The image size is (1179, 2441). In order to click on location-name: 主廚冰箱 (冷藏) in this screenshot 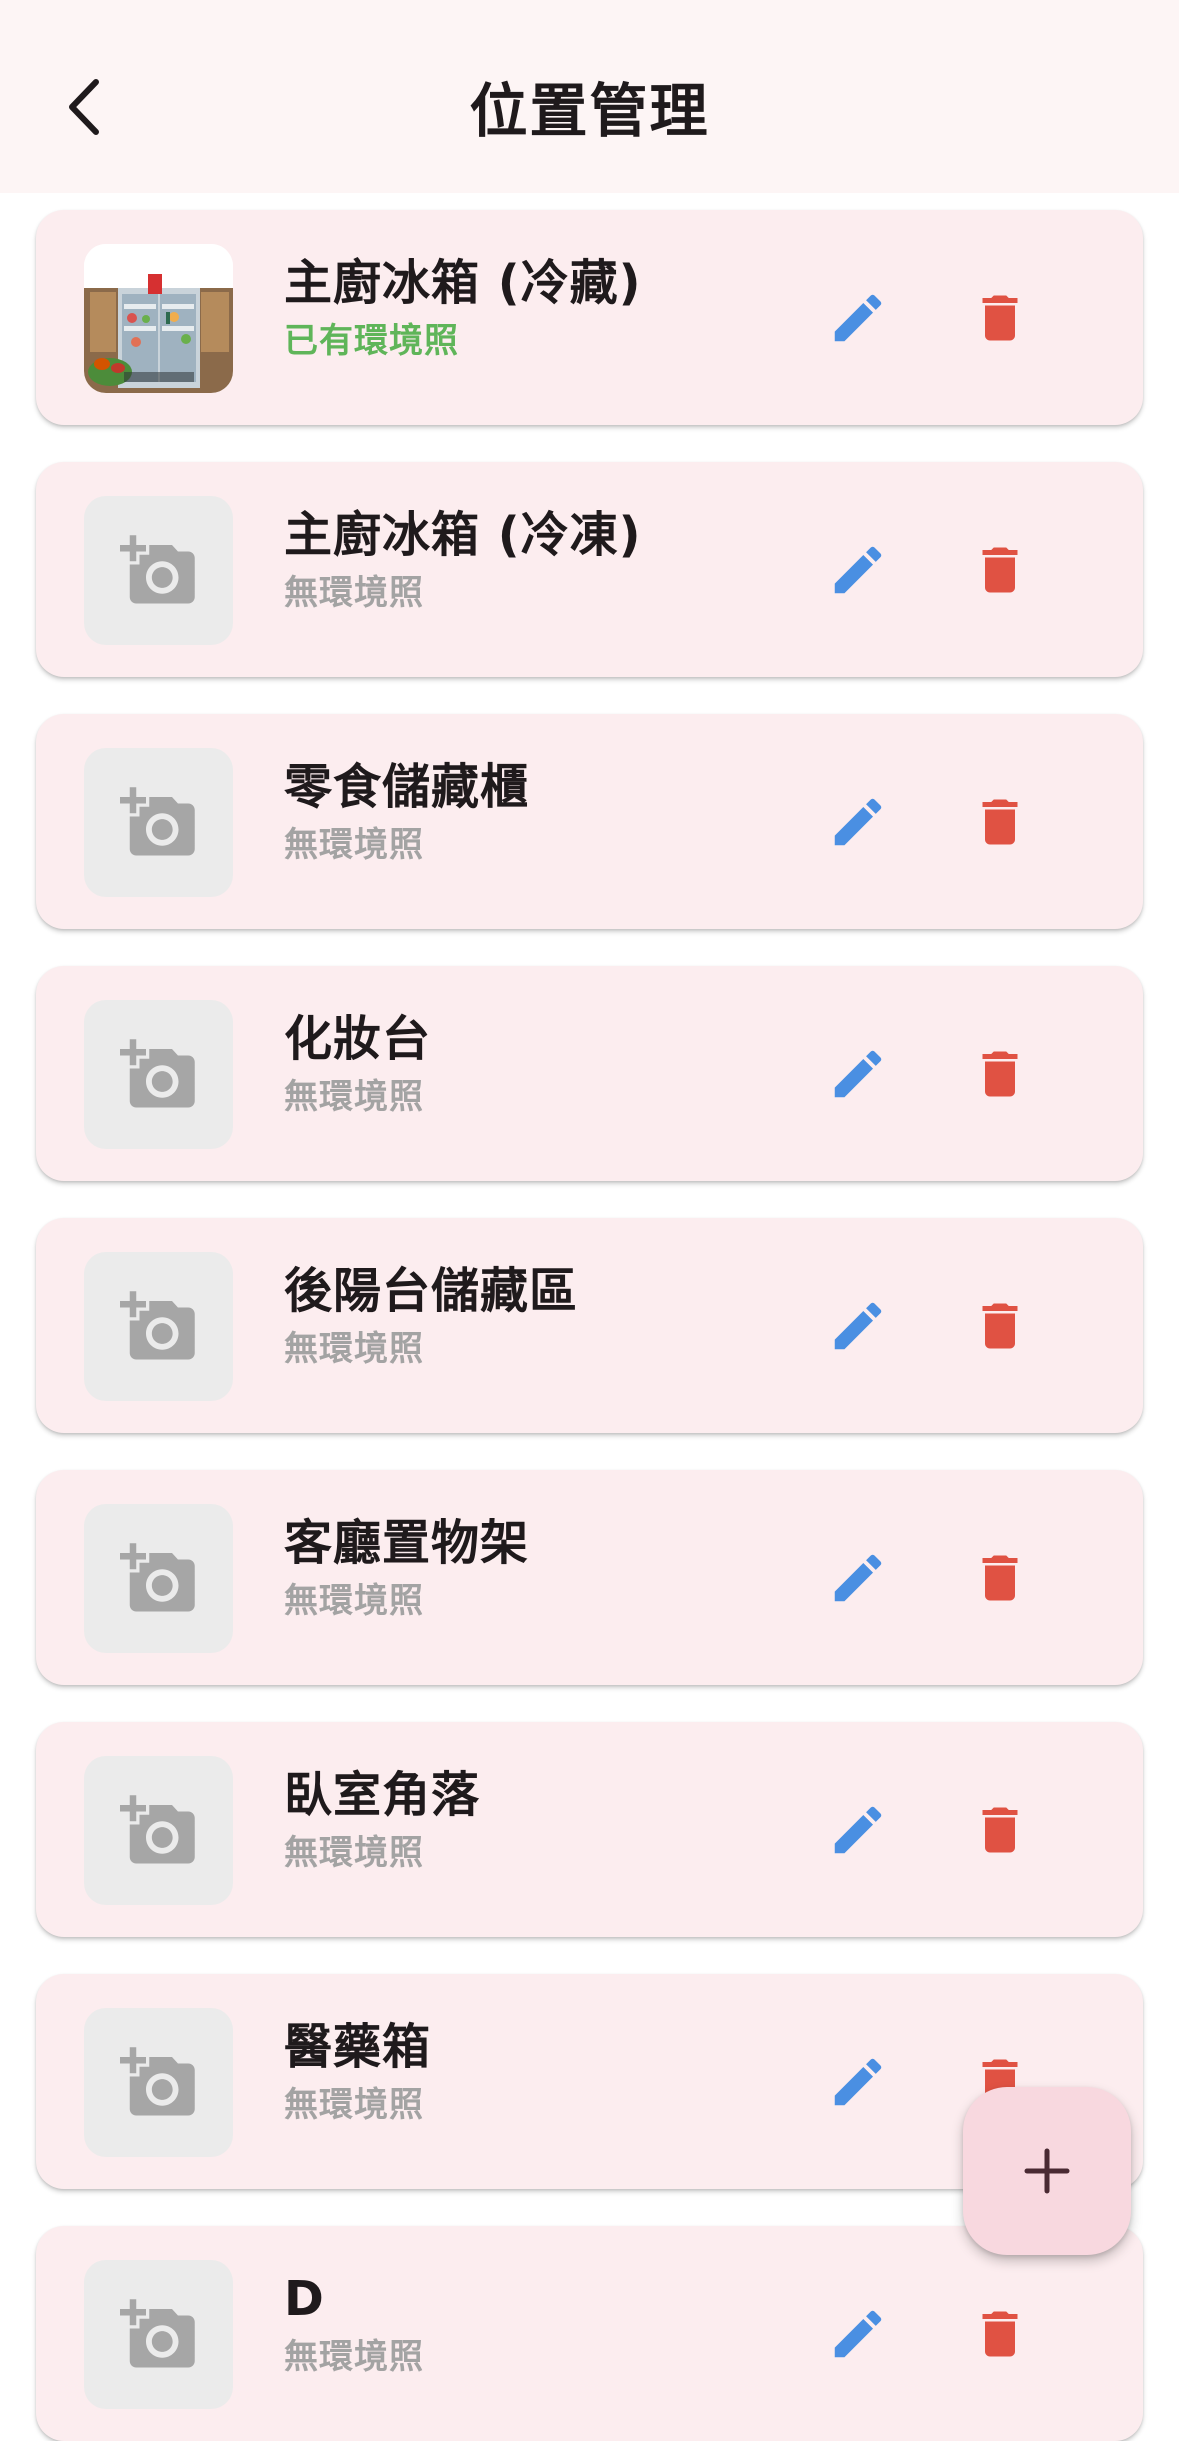, I will do `click(463, 283)`.